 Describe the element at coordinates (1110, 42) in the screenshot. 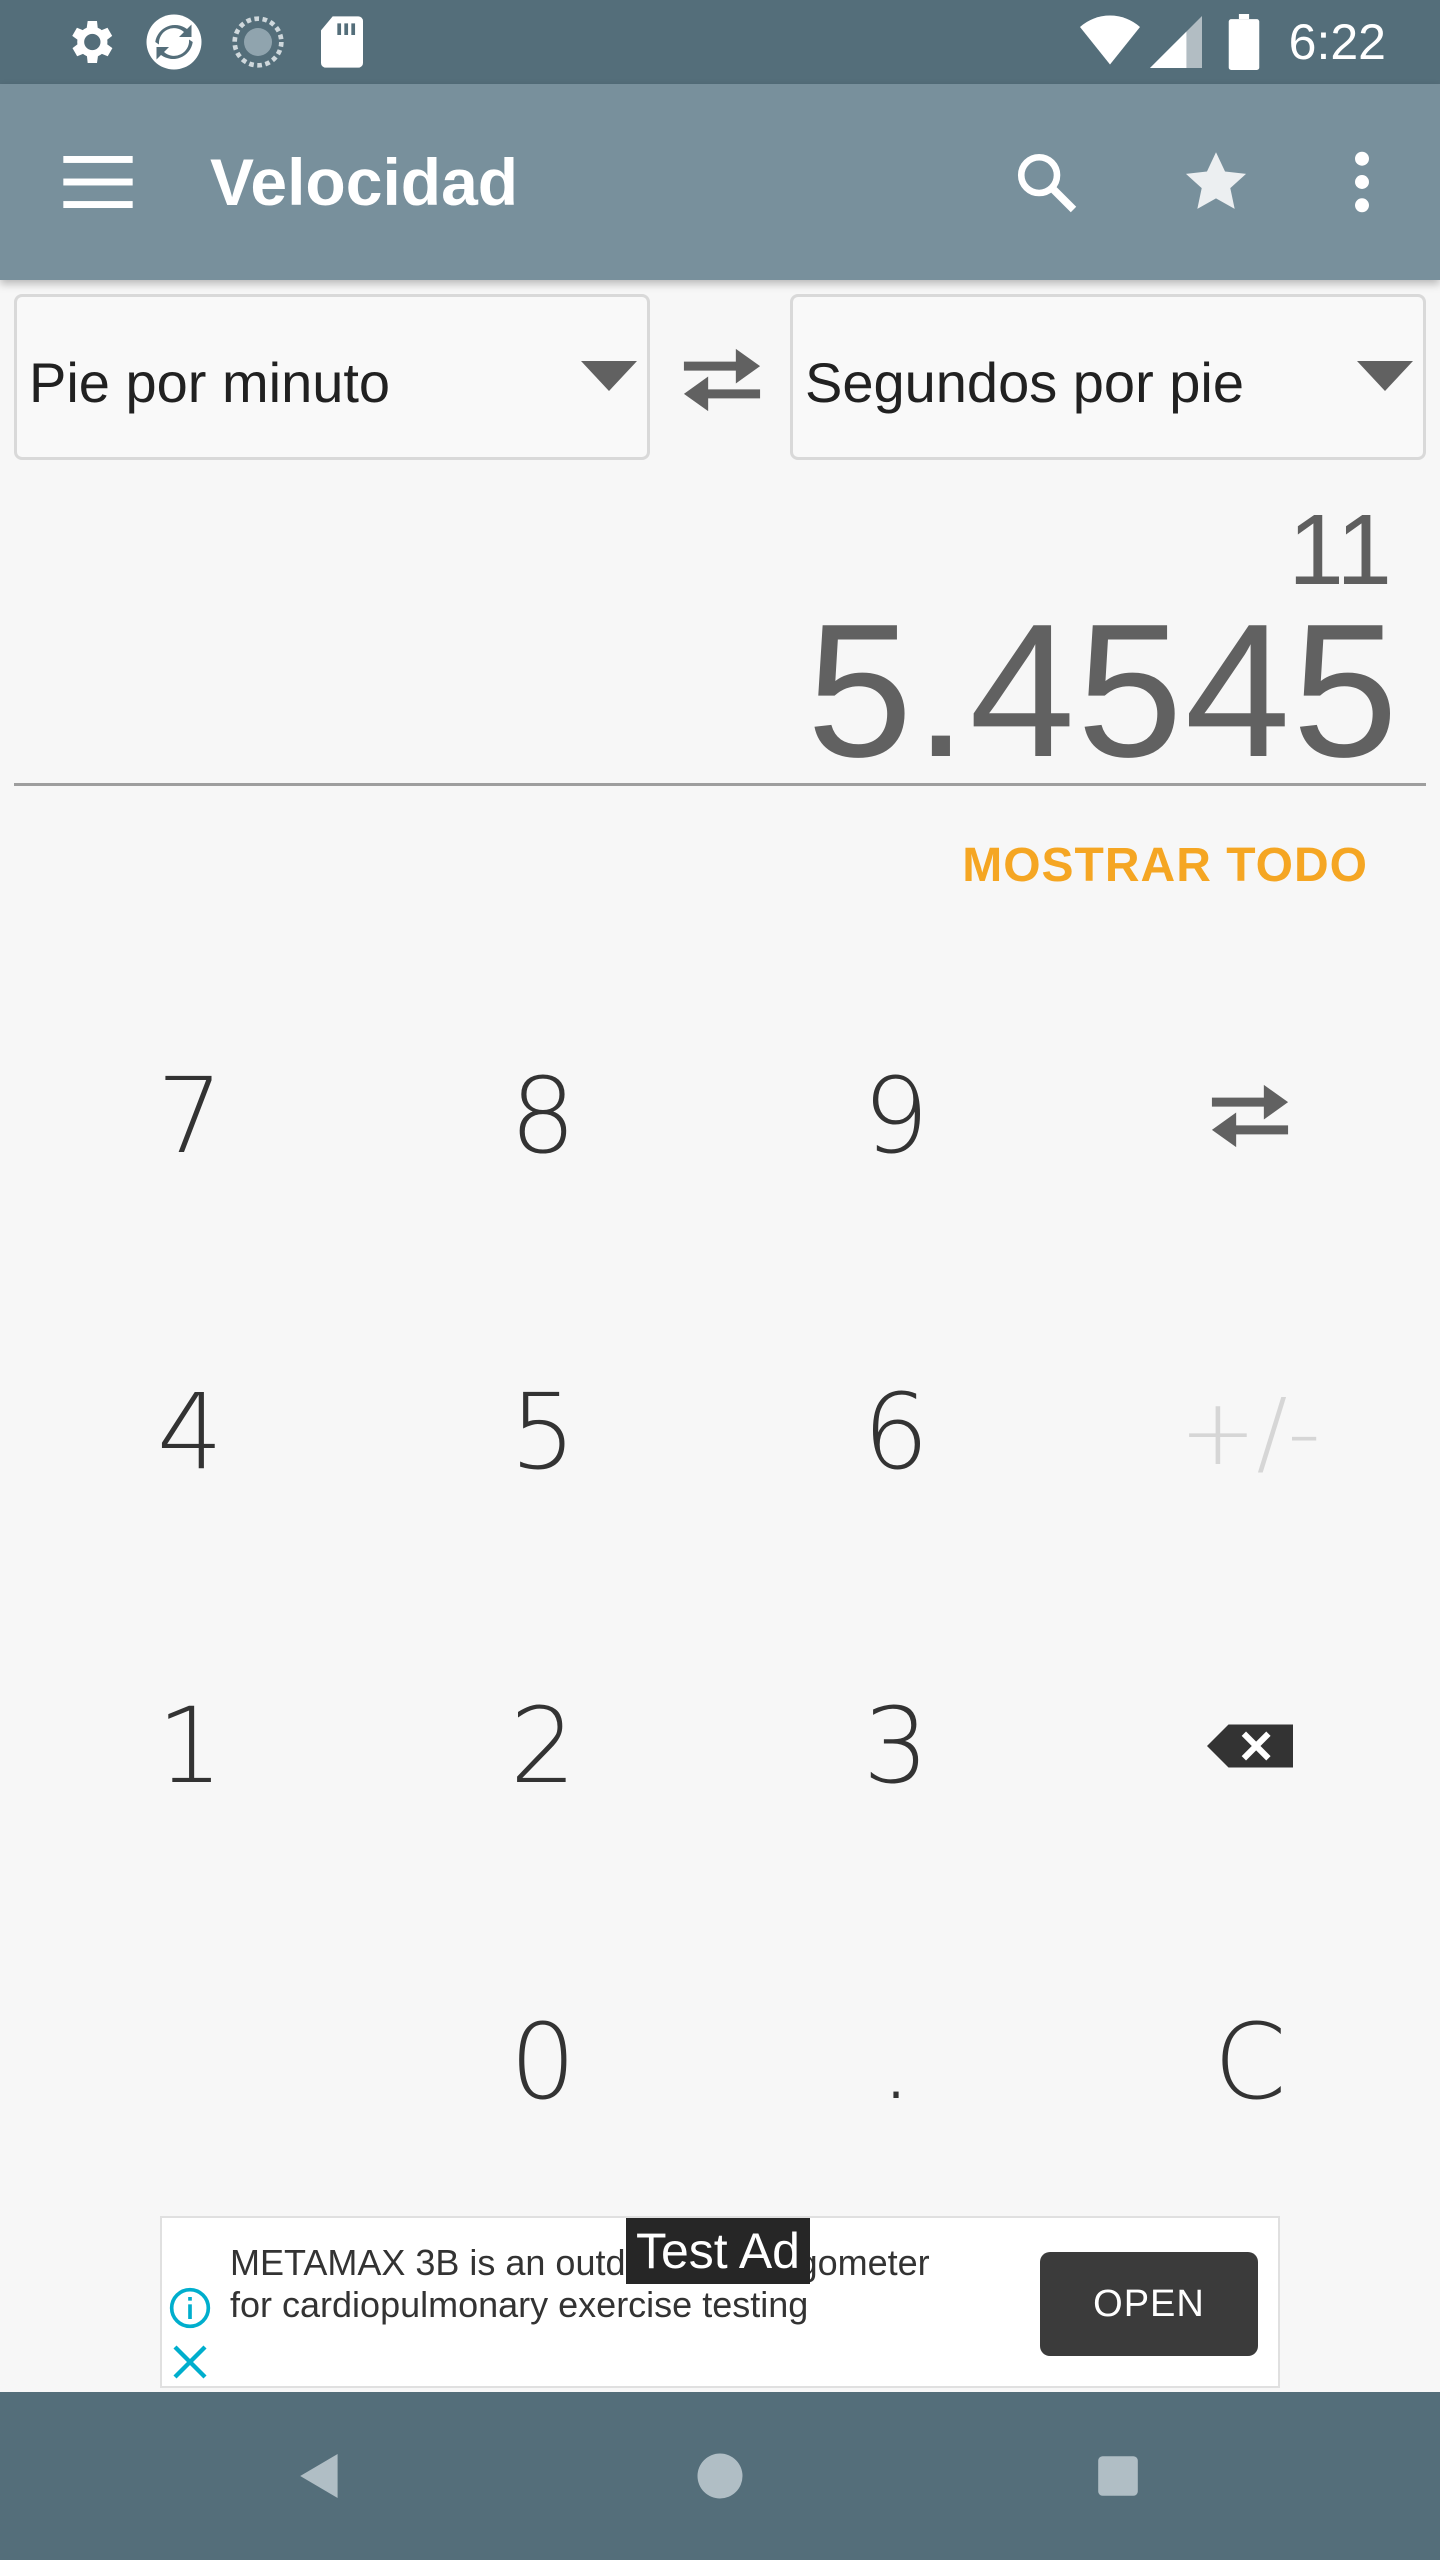

I see `wifi-icon` at that location.